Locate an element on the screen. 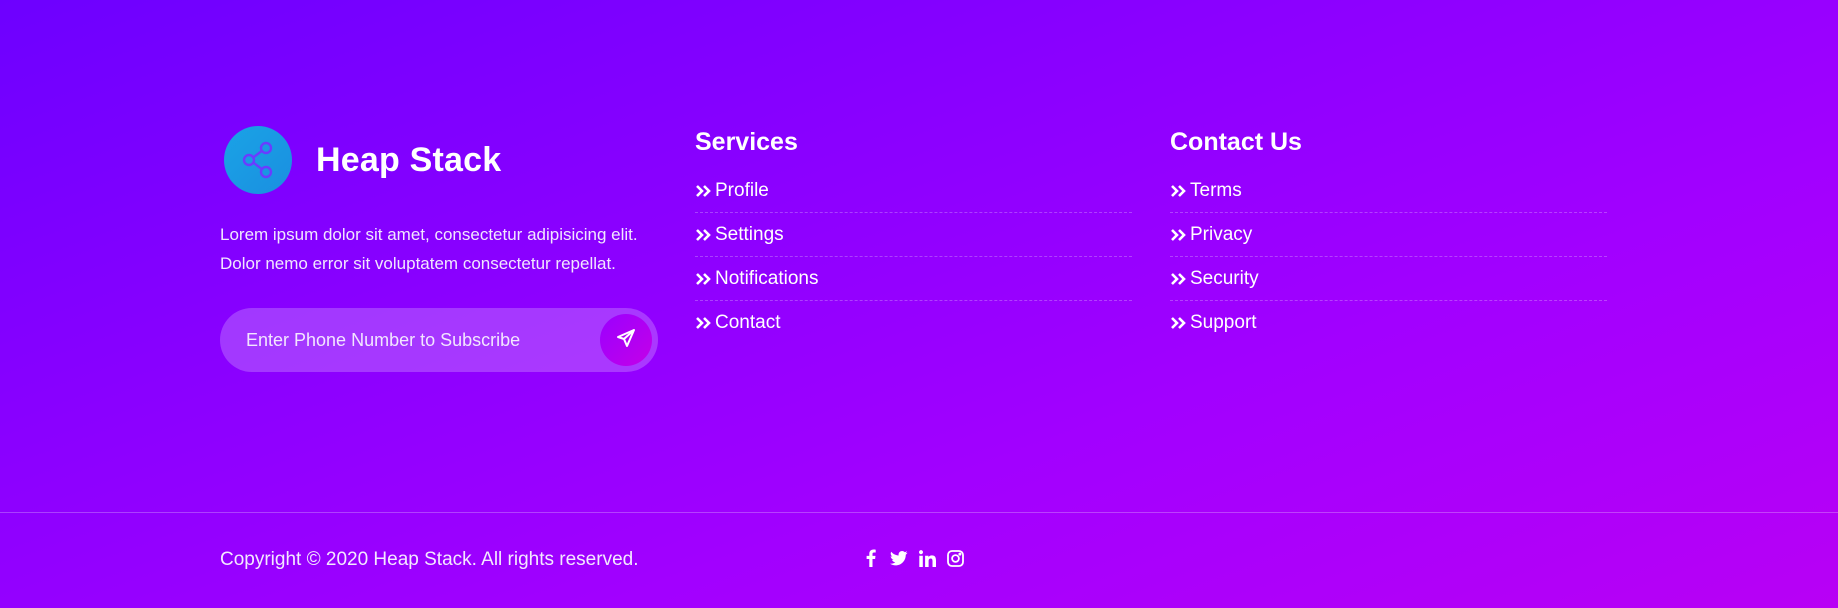  services-link-profile: Profile is located at coordinates (913, 191).